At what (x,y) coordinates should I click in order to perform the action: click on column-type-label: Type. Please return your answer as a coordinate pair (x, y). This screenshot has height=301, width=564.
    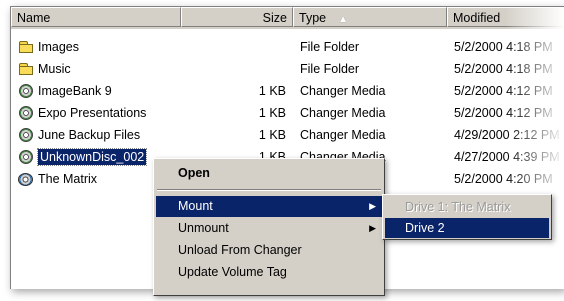
    Looking at the image, I should click on (313, 18).